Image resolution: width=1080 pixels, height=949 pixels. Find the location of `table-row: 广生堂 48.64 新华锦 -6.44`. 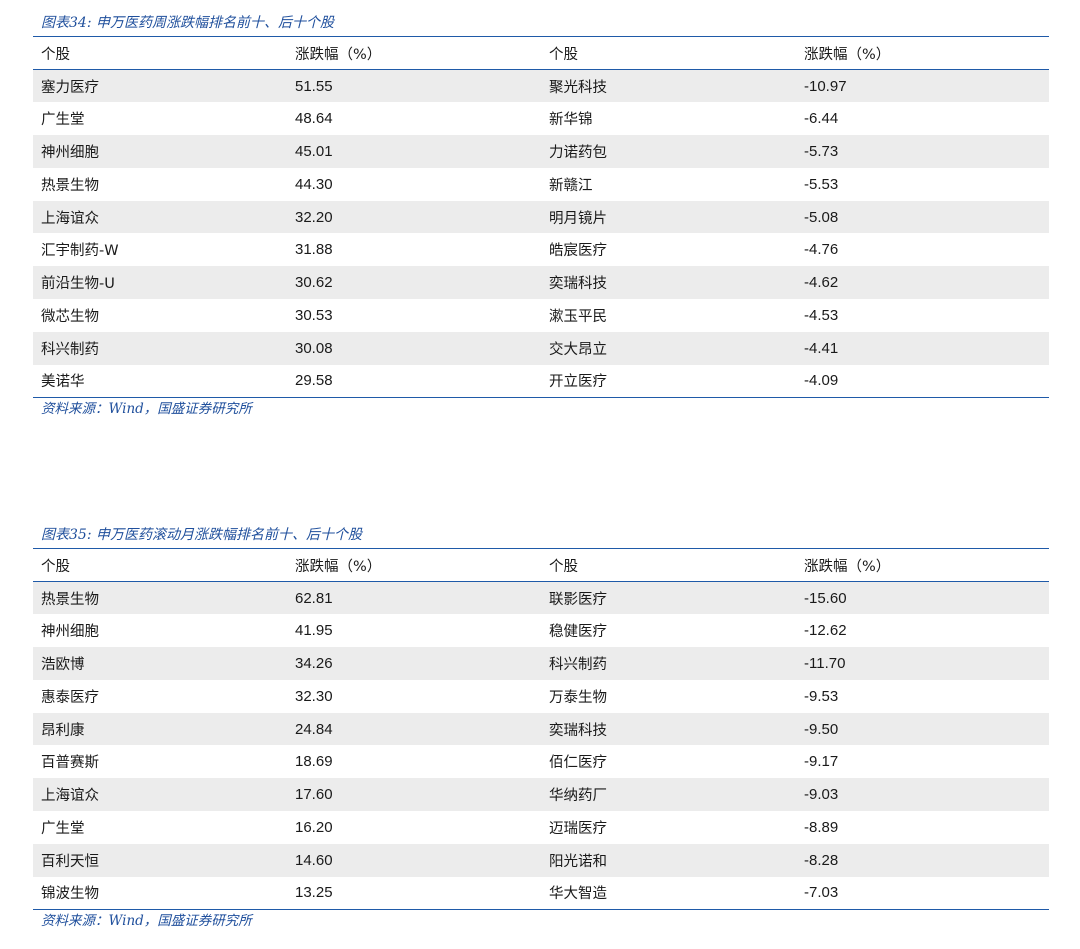

table-row: 广生堂 48.64 新华锦 -6.44 is located at coordinates (541, 118).